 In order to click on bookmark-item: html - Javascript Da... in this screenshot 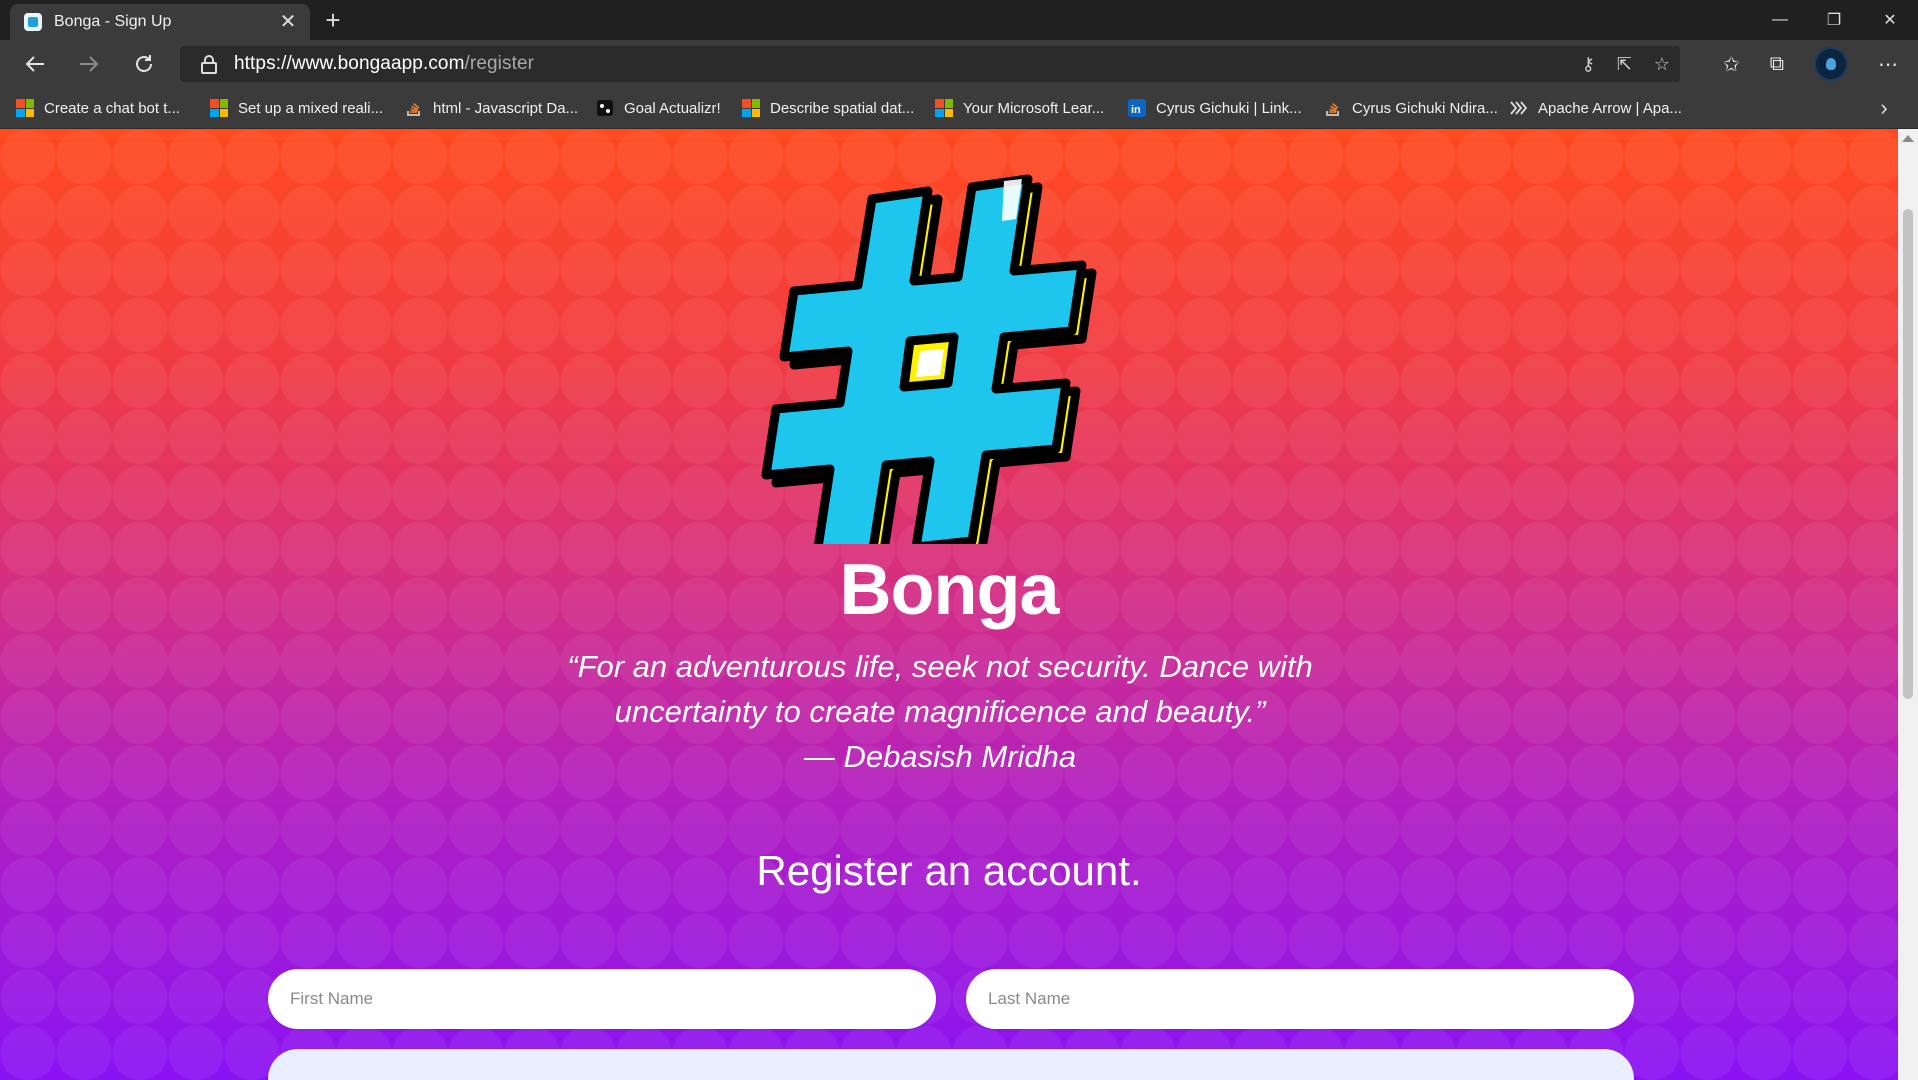, I will do `click(491, 108)`.